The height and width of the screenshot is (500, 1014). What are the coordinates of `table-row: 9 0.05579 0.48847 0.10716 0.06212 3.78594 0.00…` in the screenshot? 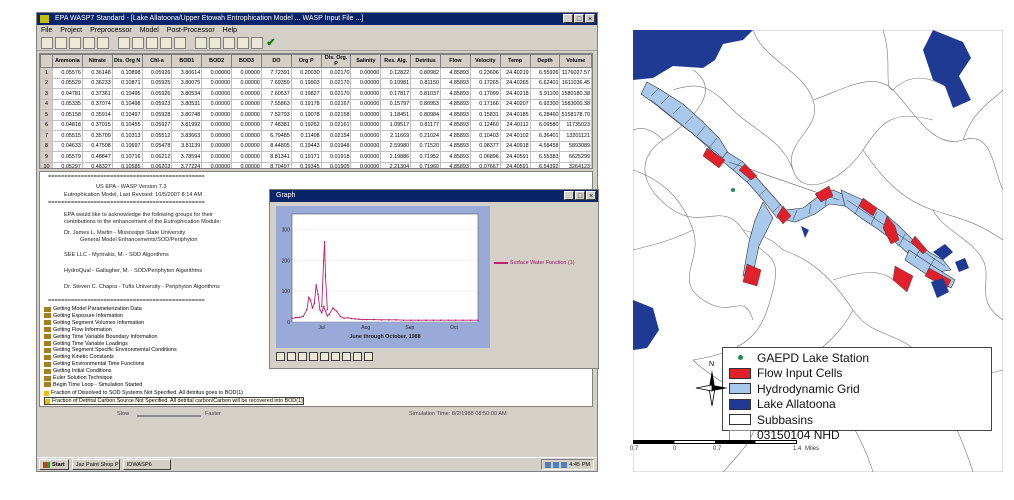 It's located at (316, 157).